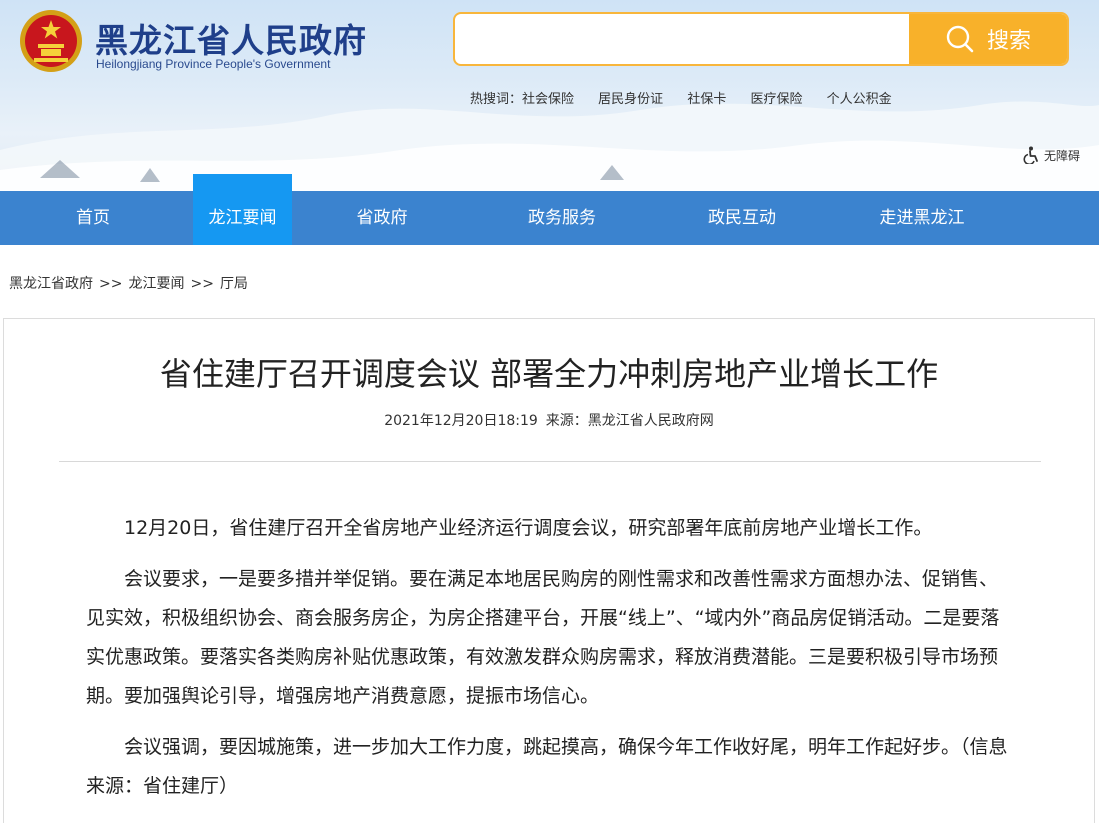  I want to click on breadcrumb-link: 龙江要闻, so click(156, 284).